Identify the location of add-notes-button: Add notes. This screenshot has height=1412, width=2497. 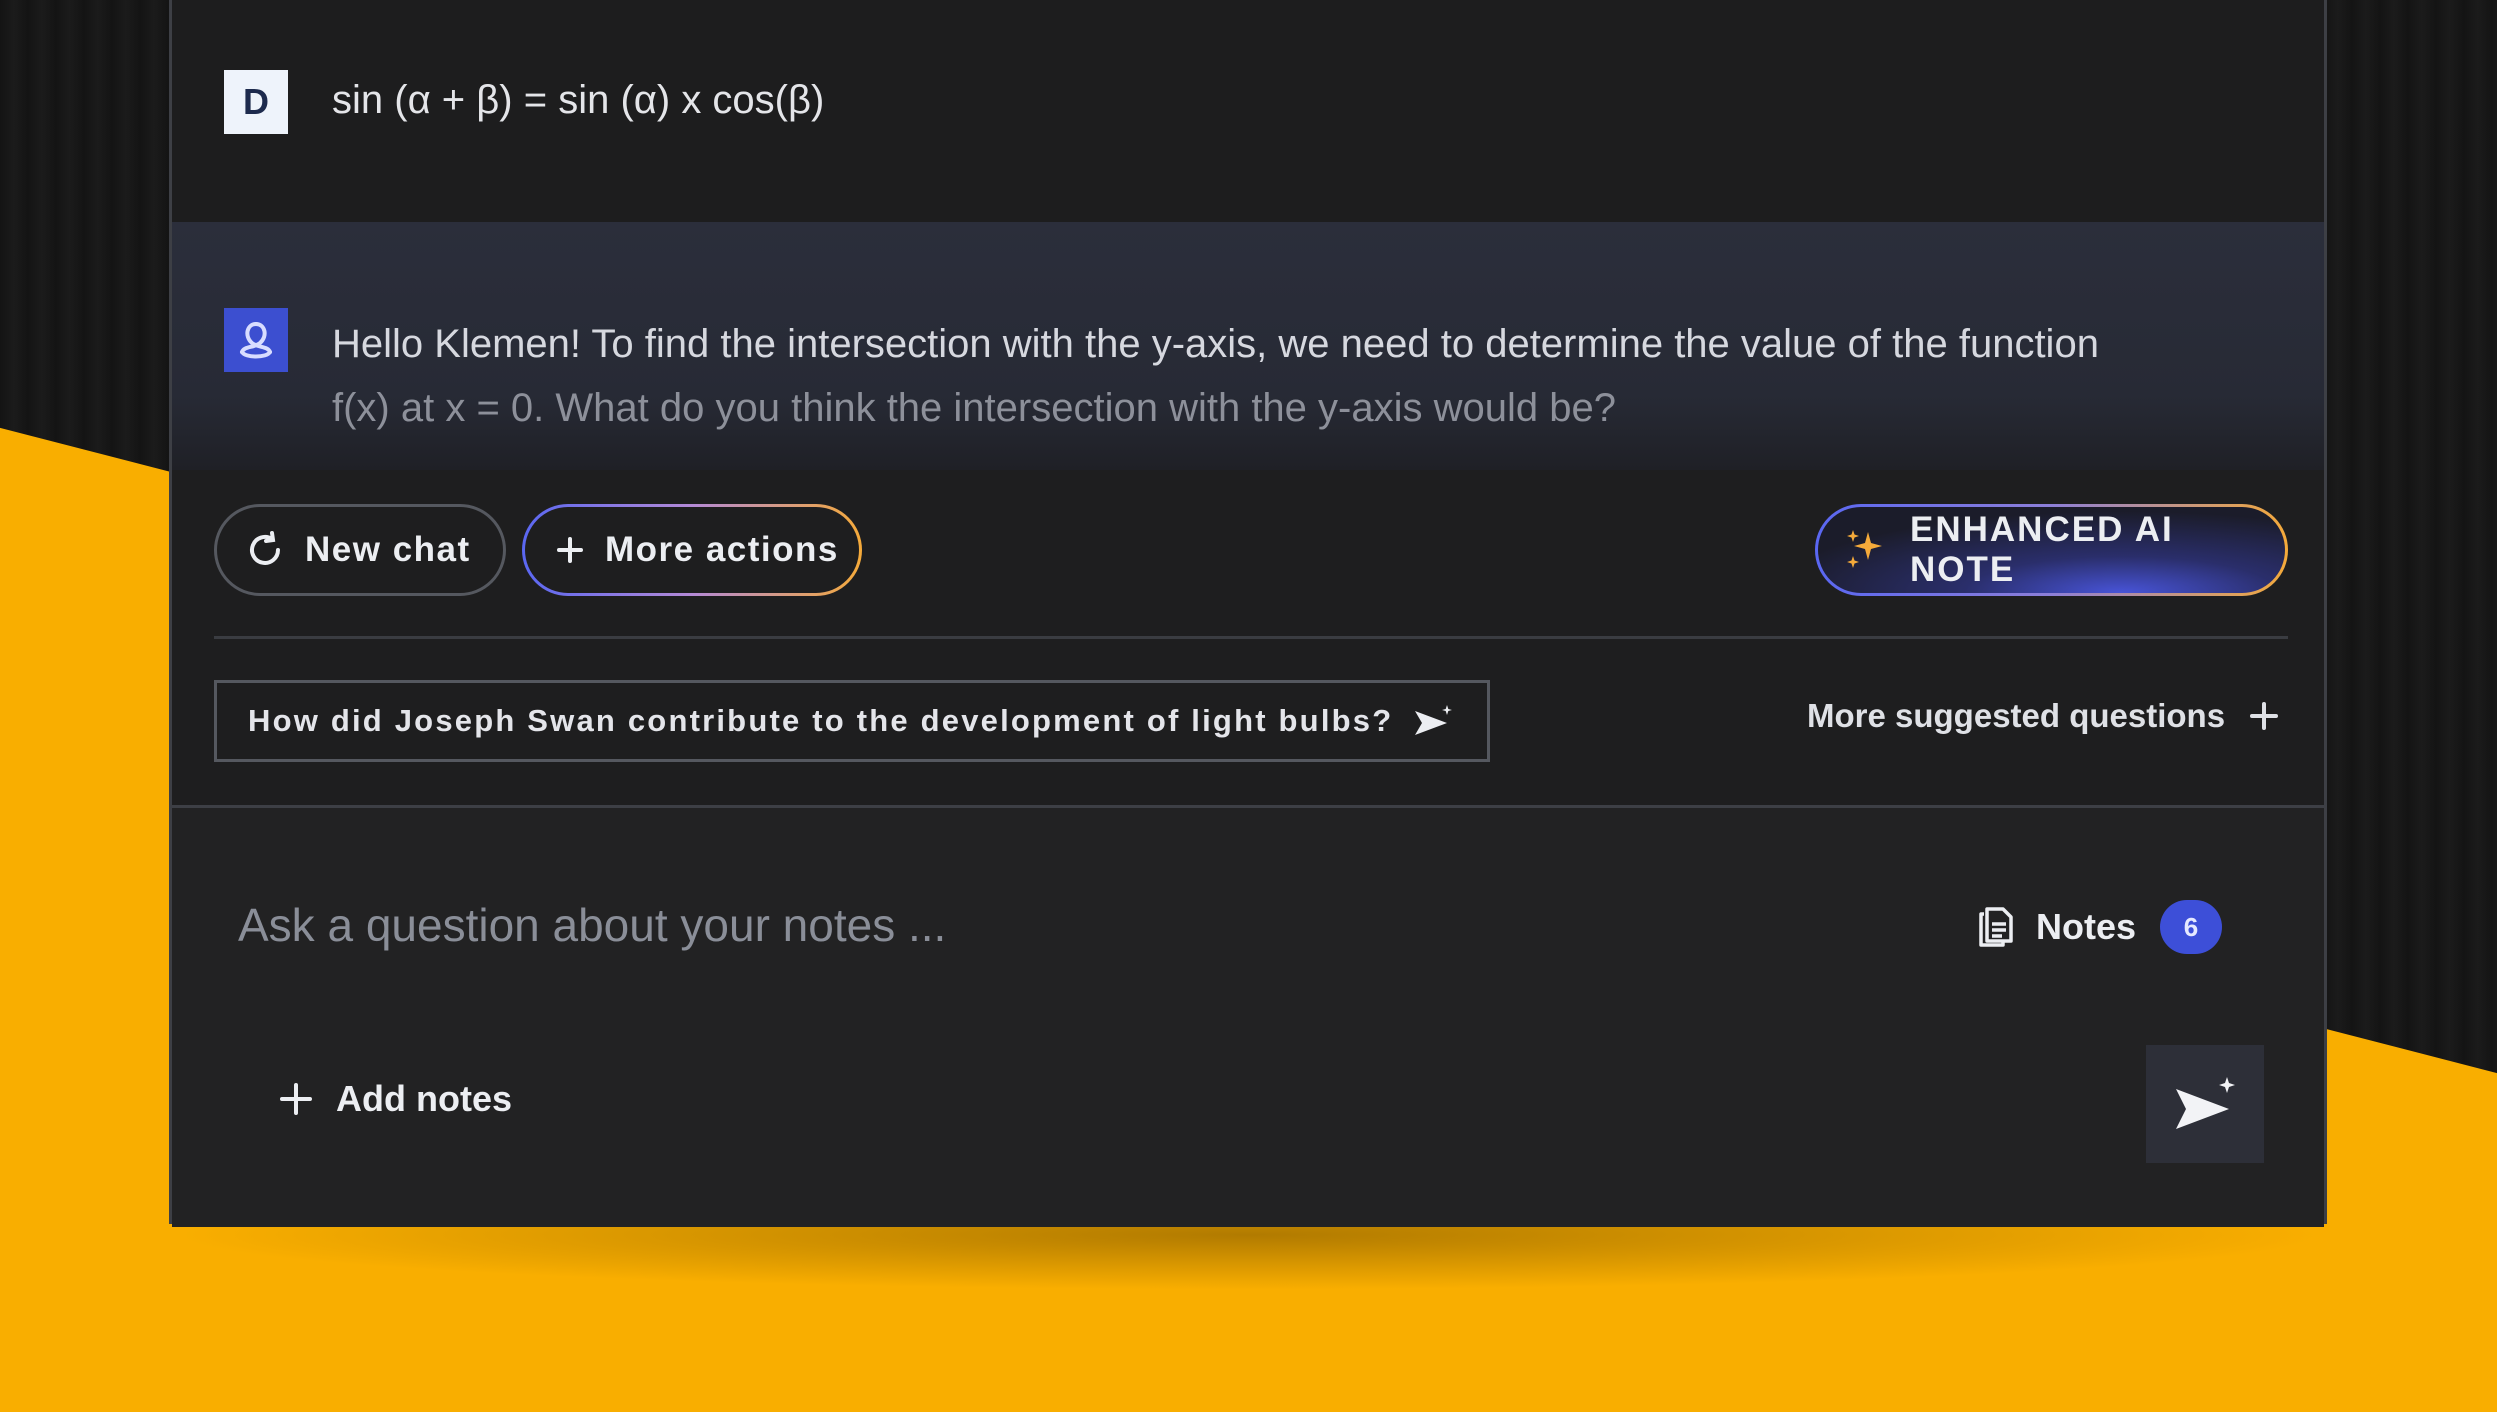
(395, 1099).